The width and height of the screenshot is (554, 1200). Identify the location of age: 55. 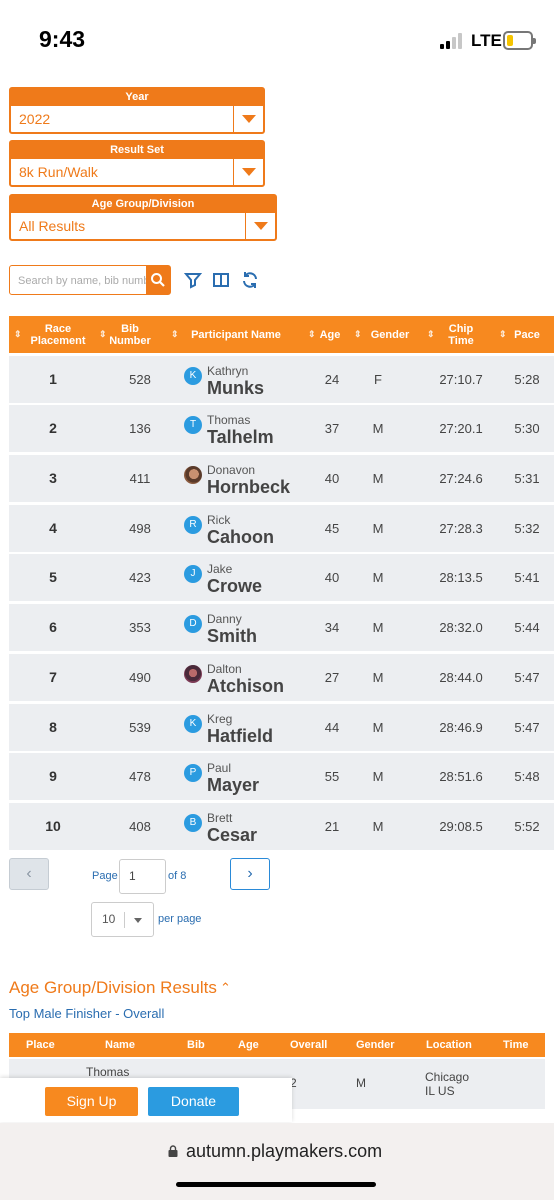
(332, 777).